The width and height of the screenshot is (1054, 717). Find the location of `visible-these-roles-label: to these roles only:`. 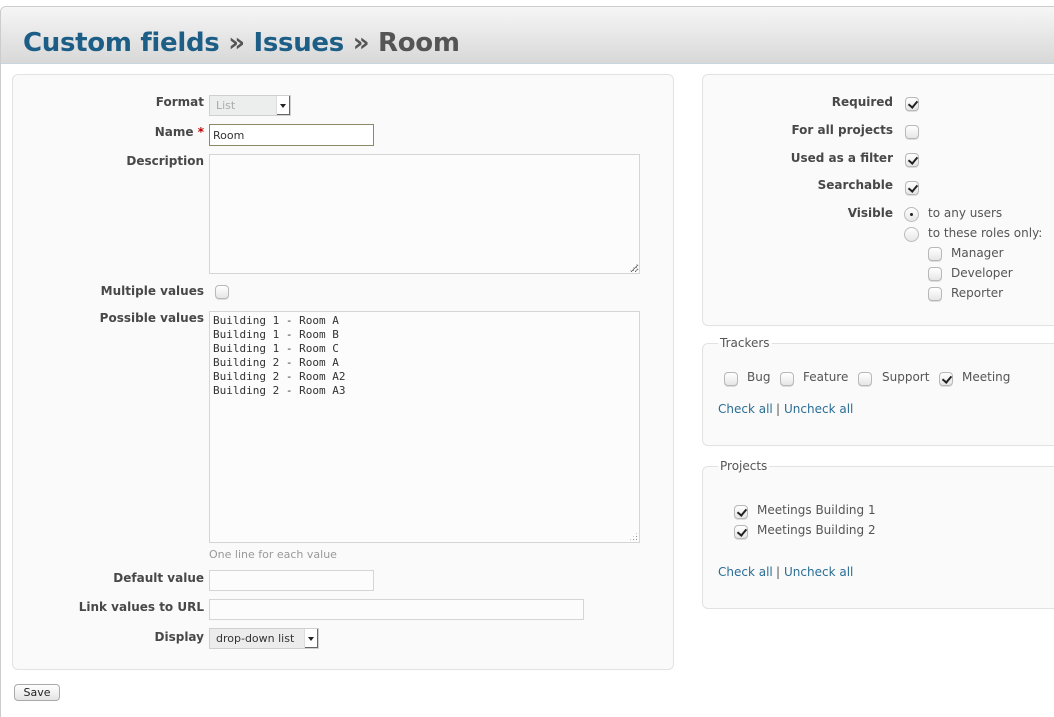

visible-these-roles-label: to these roles only: is located at coordinates (985, 233).